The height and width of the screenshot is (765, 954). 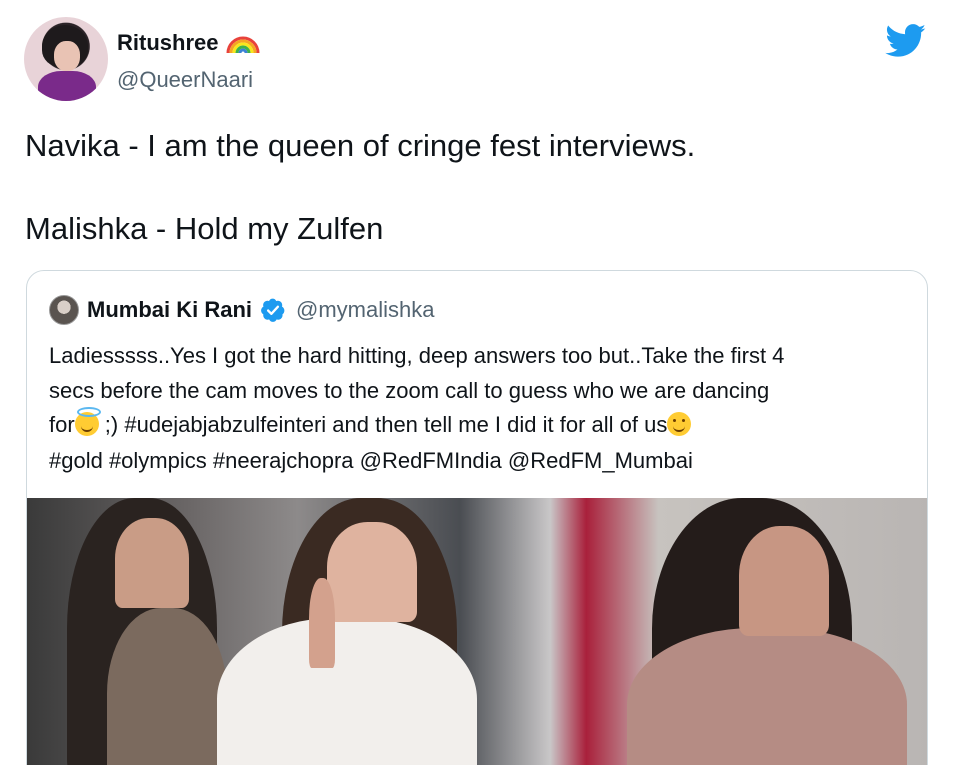 What do you see at coordinates (167, 686) in the screenshot?
I see `thumbnail-person-1-top` at bounding box center [167, 686].